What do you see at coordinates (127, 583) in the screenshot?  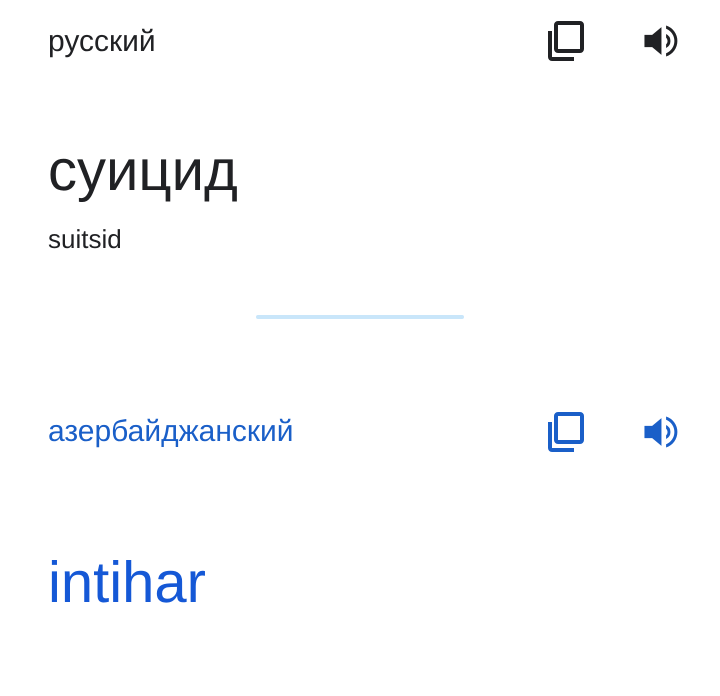 I see `translated-text: intihar` at bounding box center [127, 583].